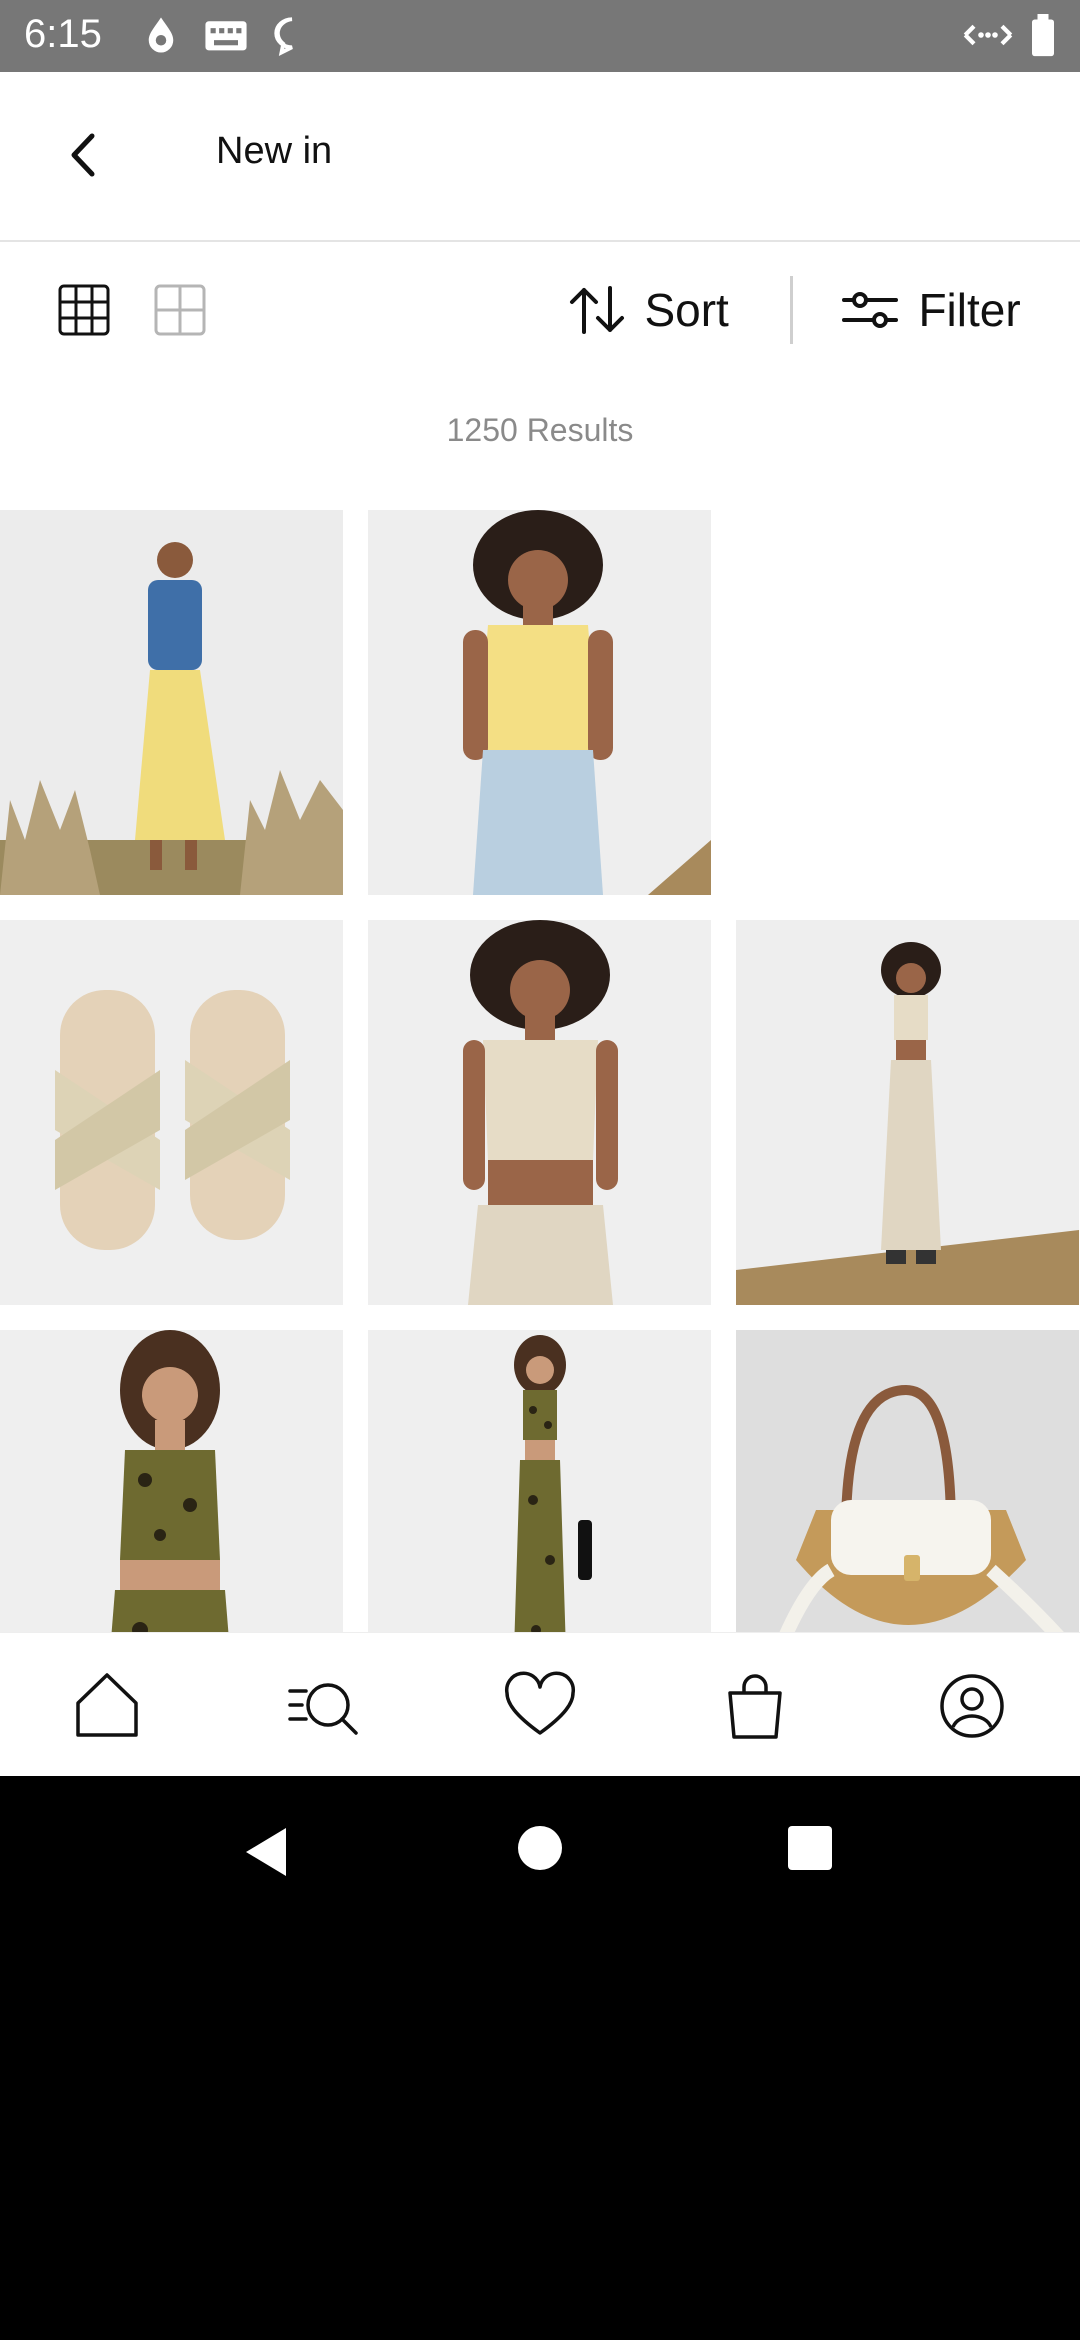 Image resolution: width=1080 pixels, height=2340 pixels. Describe the element at coordinates (988, 35) in the screenshot. I see `data-saver-icon` at that location.